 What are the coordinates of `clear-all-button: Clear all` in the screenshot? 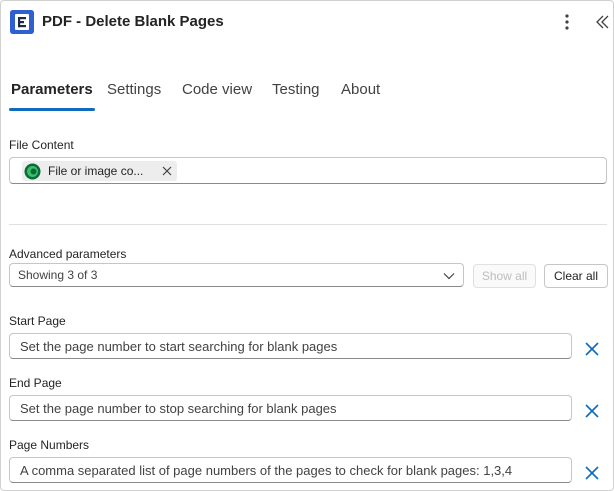 It's located at (576, 276).